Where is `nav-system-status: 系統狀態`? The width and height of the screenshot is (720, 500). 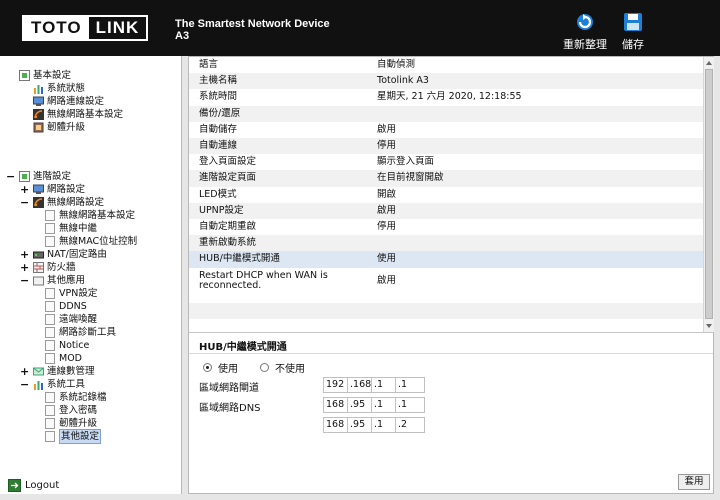
nav-system-status: 系統狀態 is located at coordinates (59, 88).